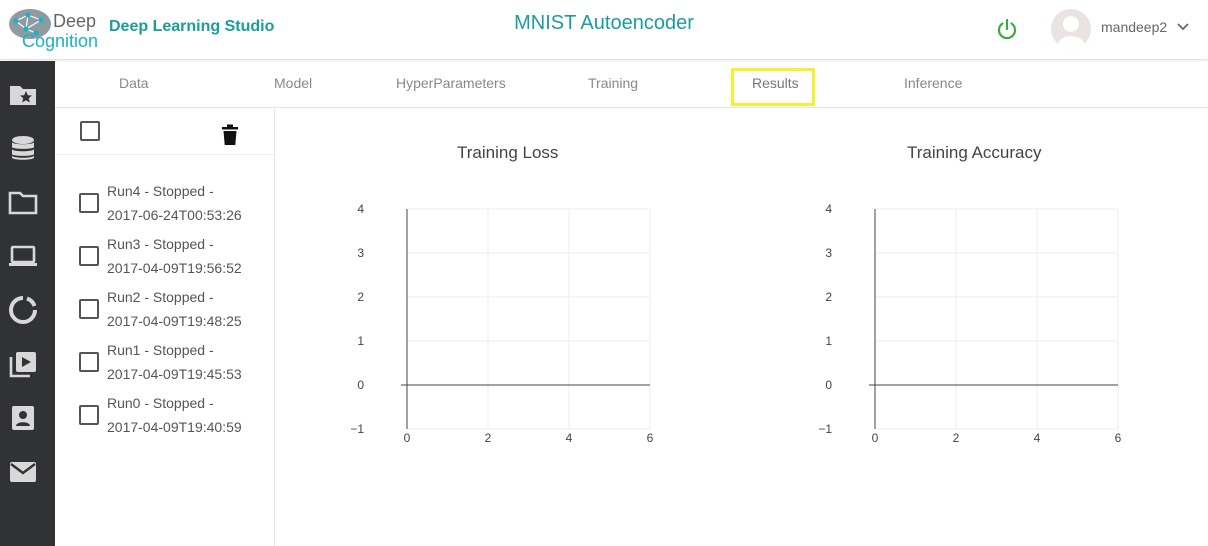  I want to click on starred-folder-icon, so click(23, 94).